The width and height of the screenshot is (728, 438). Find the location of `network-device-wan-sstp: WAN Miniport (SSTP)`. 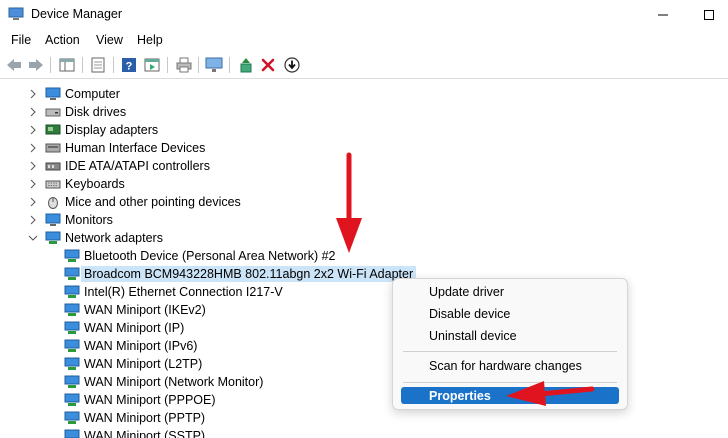

network-device-wan-sstp: WAN Miniport (SSTP) is located at coordinates (134, 432).